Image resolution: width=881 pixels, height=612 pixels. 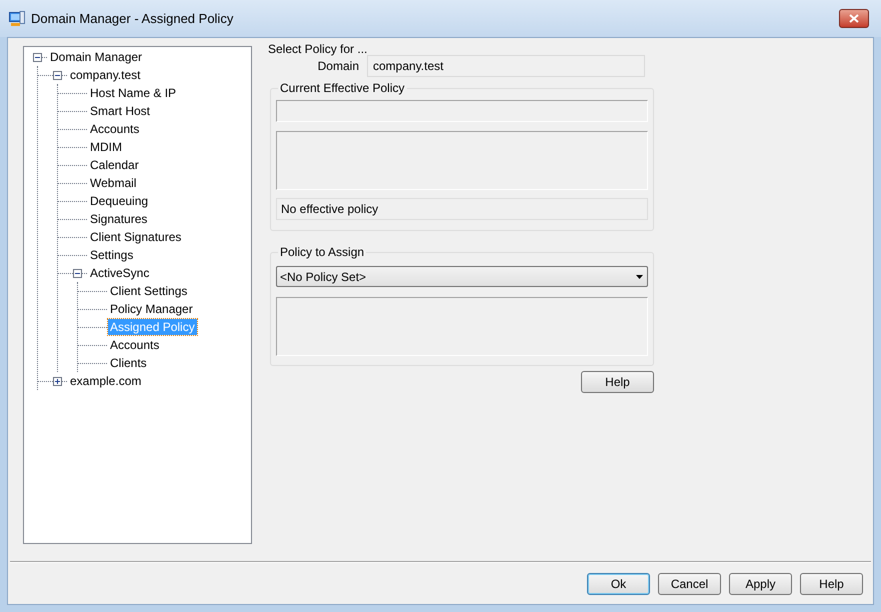 What do you see at coordinates (618, 584) in the screenshot?
I see `dialog-button: Ok` at bounding box center [618, 584].